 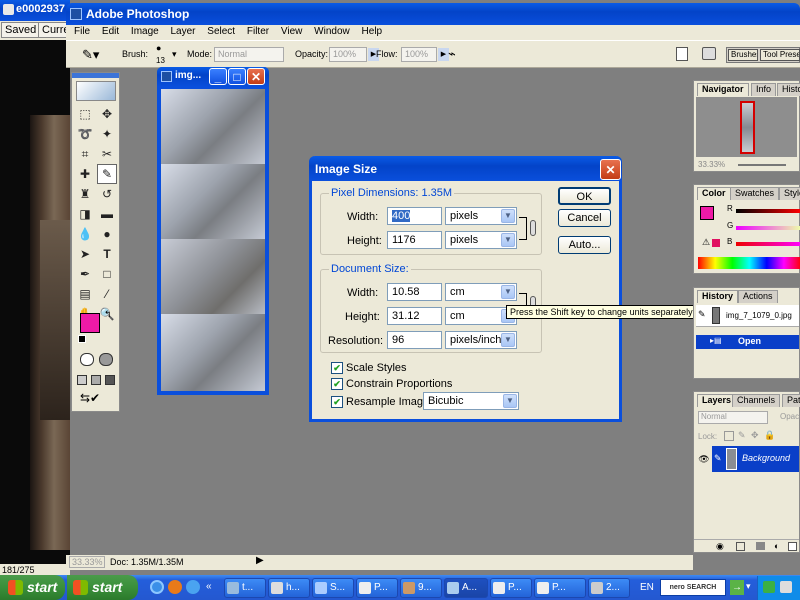 I want to click on tab-actions: Actions, so click(x=758, y=296).